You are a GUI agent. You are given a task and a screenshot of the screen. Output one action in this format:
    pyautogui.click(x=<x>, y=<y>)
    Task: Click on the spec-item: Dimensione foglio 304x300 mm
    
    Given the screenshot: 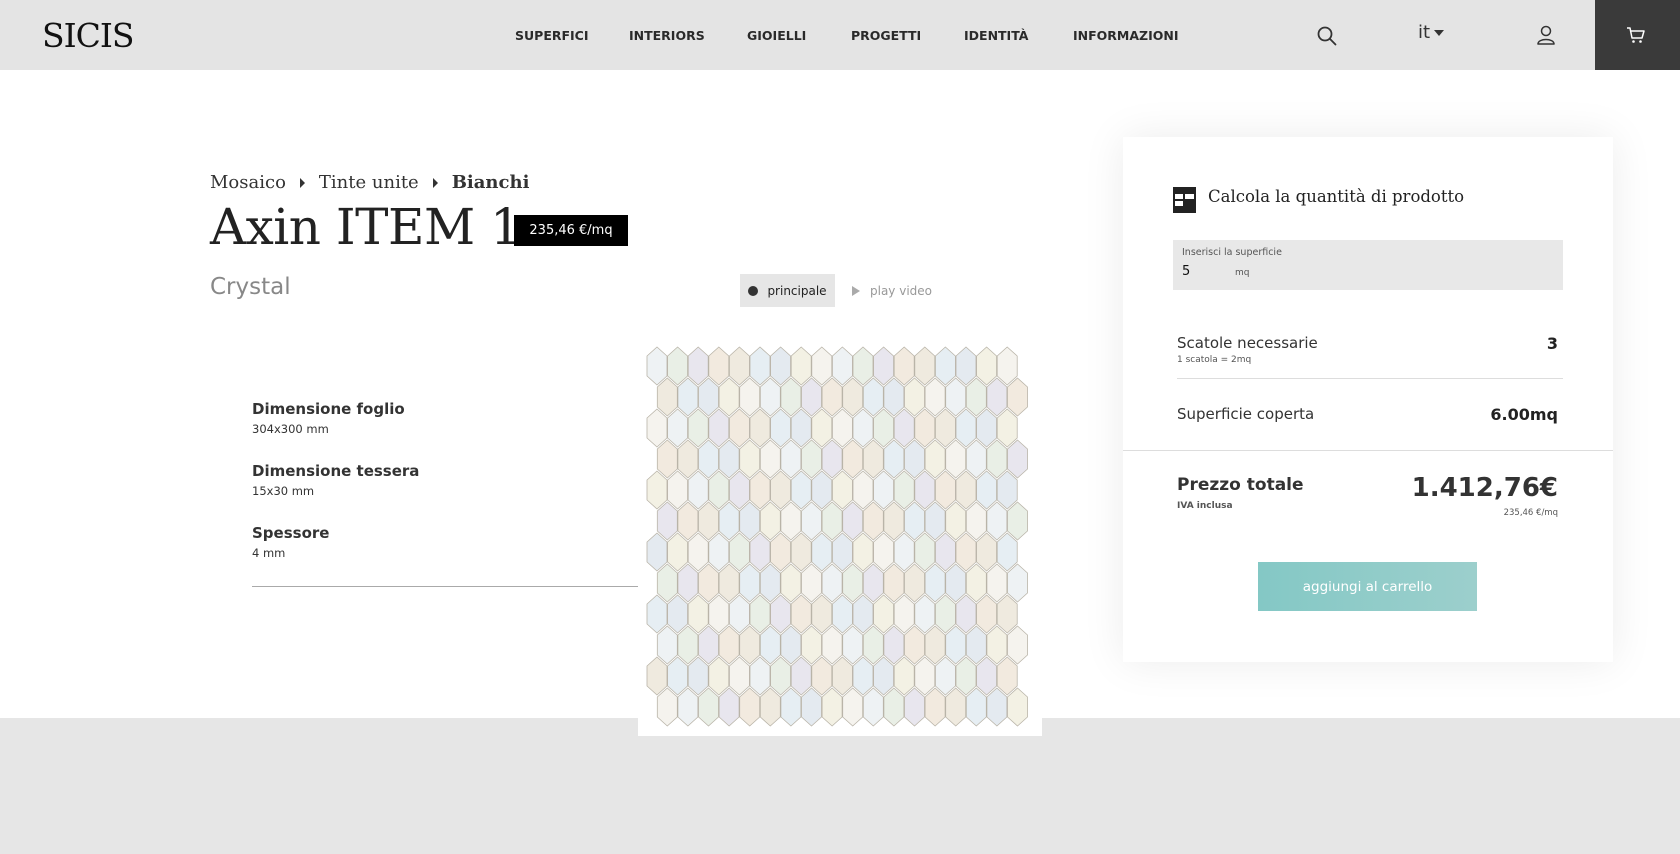 What is the action you would take?
    pyautogui.click(x=328, y=418)
    